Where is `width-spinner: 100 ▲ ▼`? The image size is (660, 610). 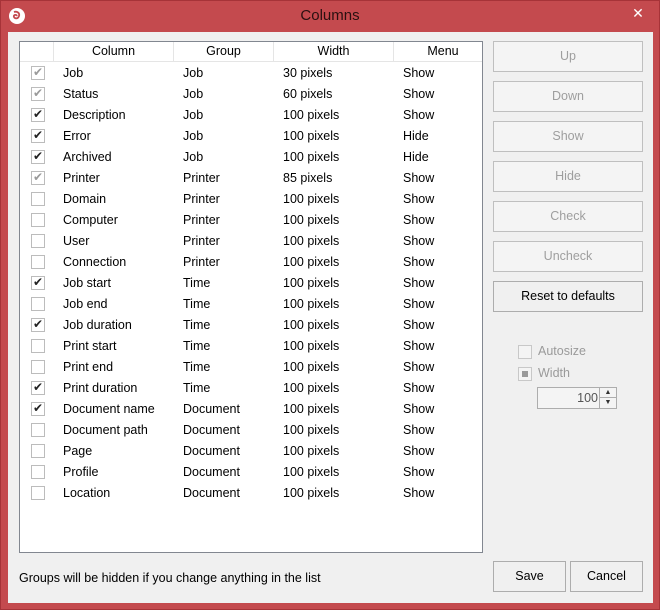
width-spinner: 100 ▲ ▼ is located at coordinates (577, 398).